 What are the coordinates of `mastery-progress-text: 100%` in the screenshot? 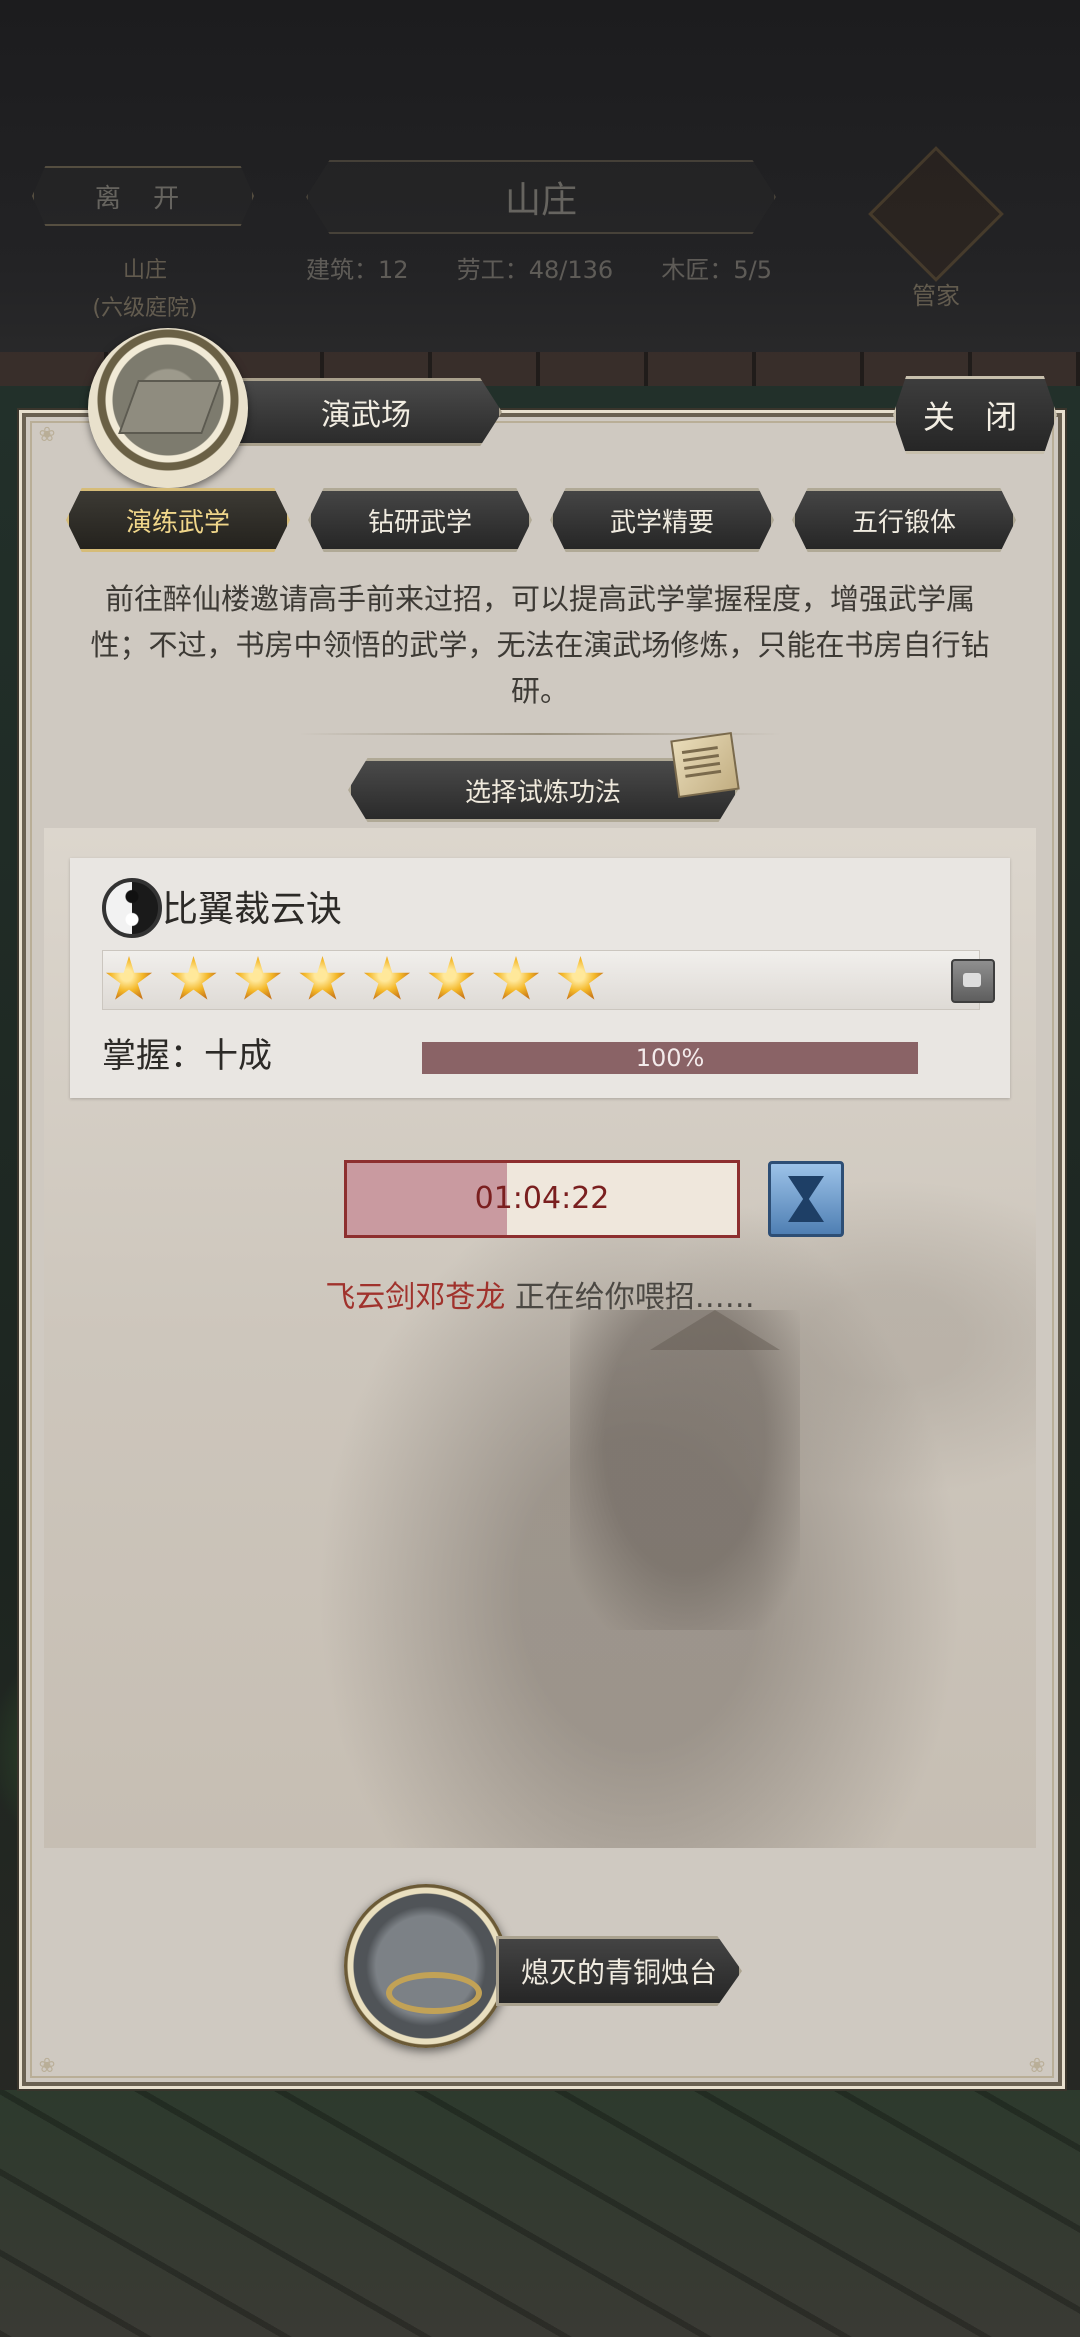 It's located at (670, 1058).